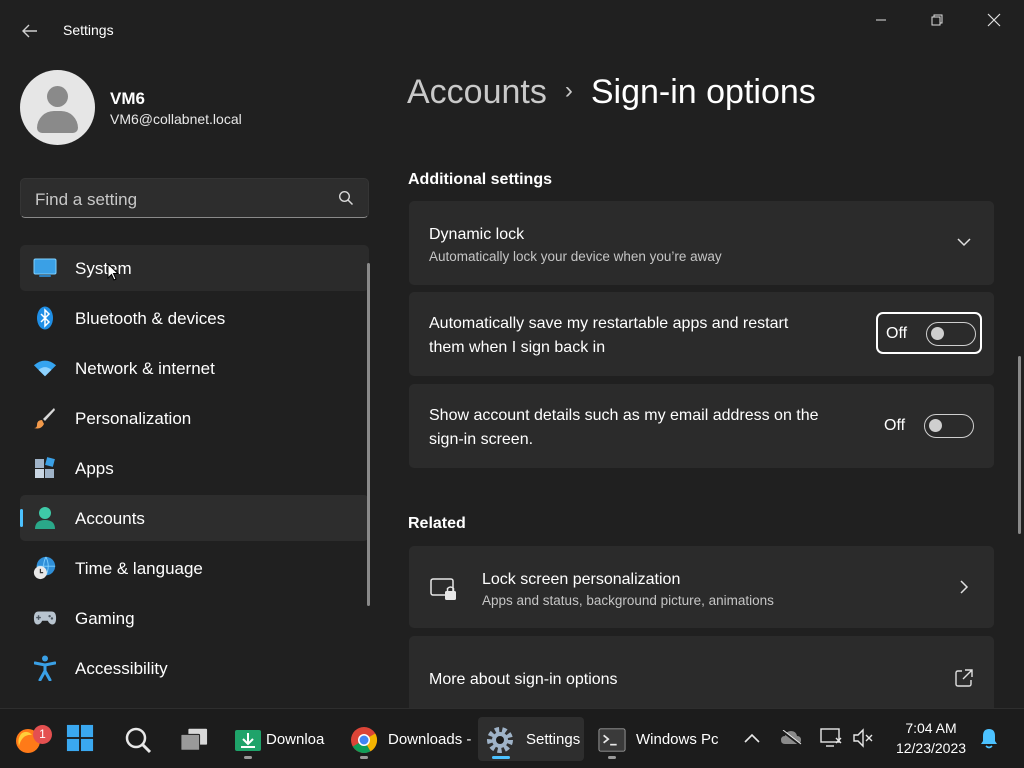 The height and width of the screenshot is (768, 1024). I want to click on sidebar-scrollbar, so click(368, 434).